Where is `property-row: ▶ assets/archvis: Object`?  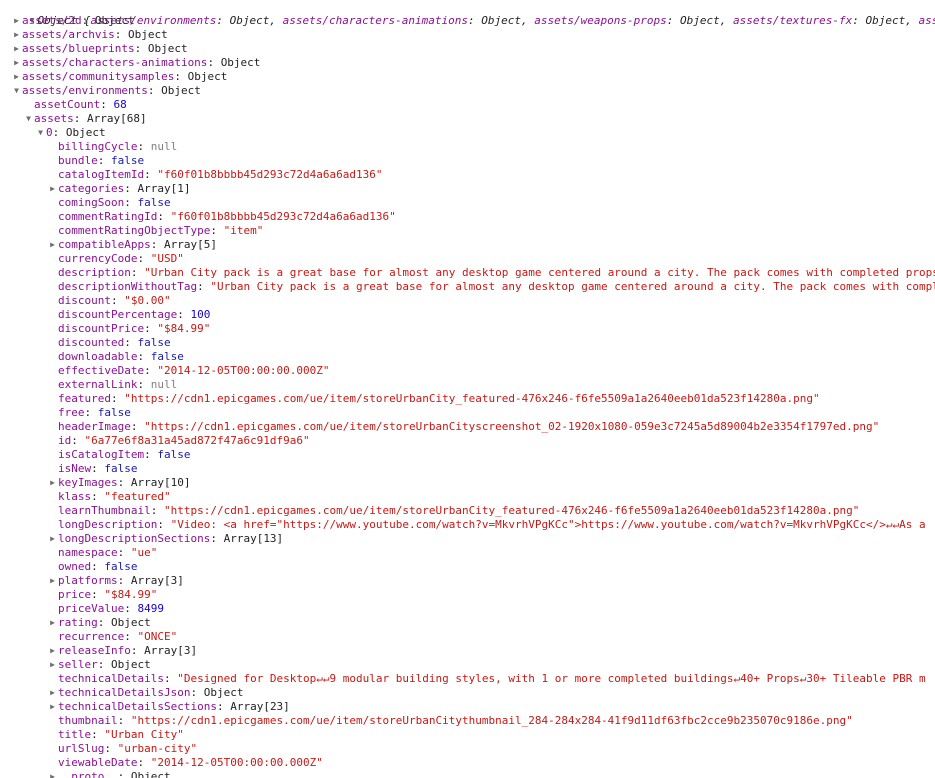 property-row: ▶ assets/archvis: Object is located at coordinates (473, 35).